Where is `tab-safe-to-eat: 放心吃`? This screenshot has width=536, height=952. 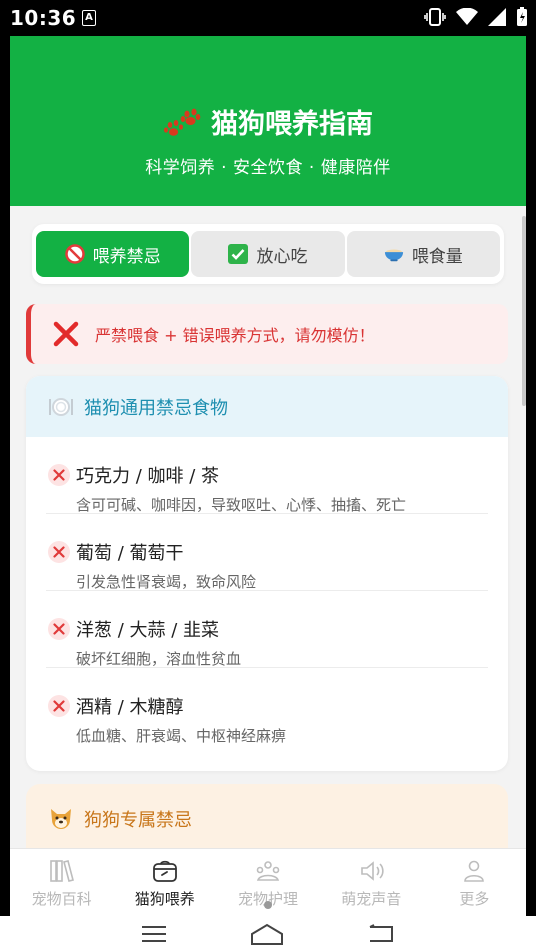
tab-safe-to-eat: 放心吃 is located at coordinates (268, 254).